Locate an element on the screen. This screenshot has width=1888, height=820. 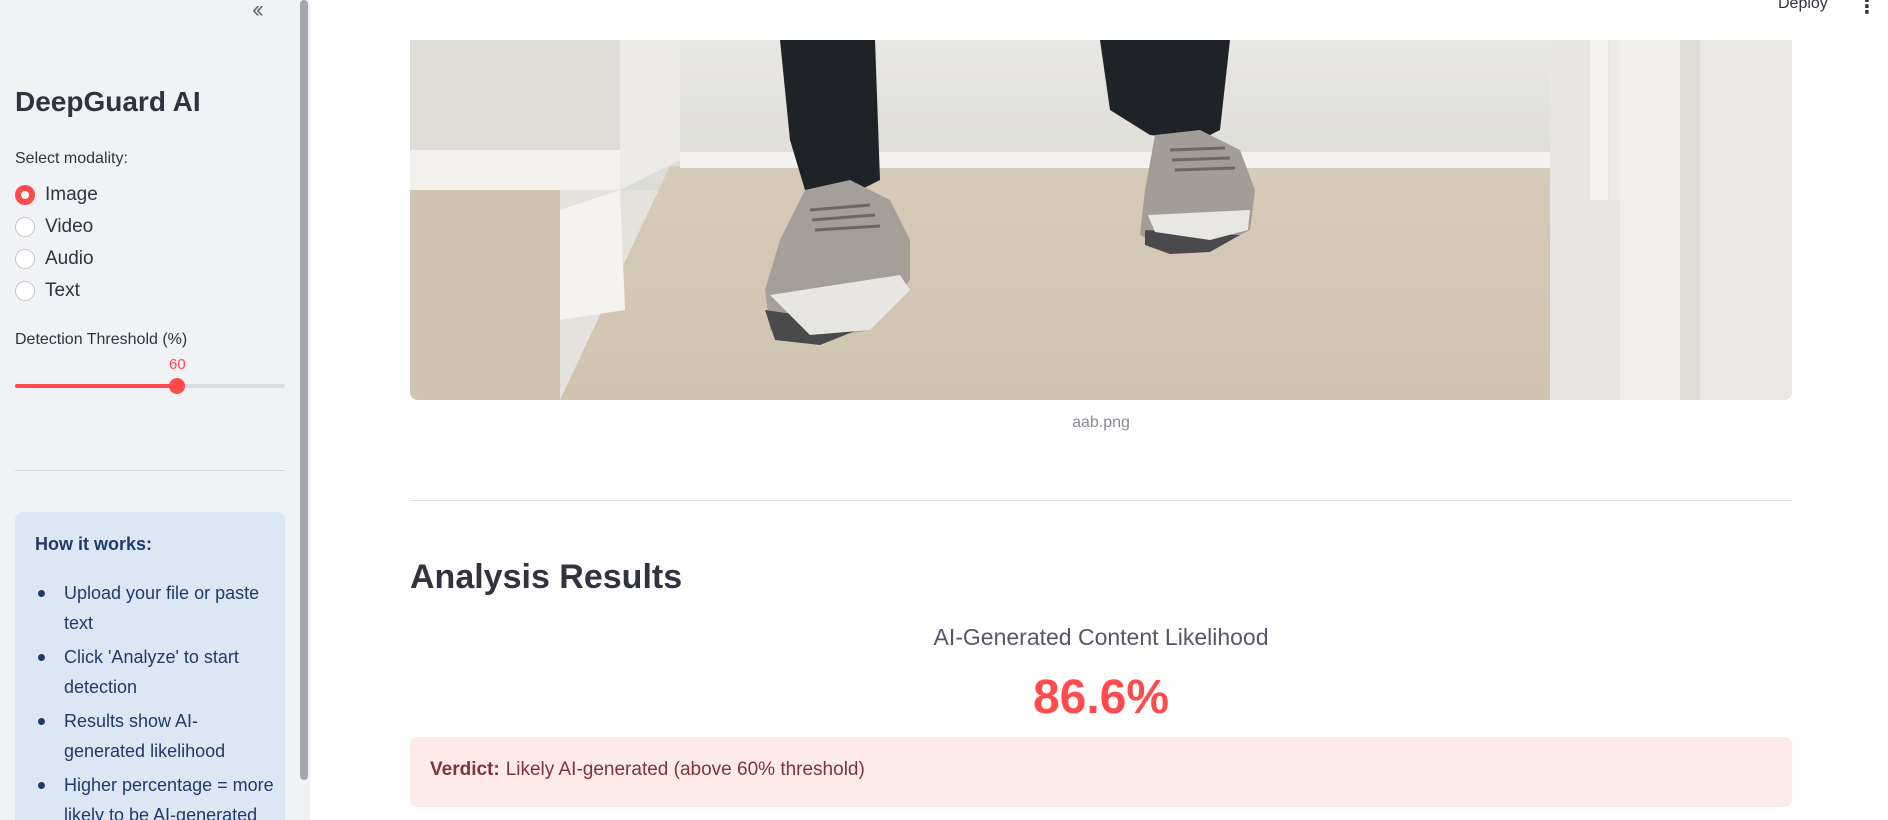
radio-text: Text is located at coordinates (47, 291).